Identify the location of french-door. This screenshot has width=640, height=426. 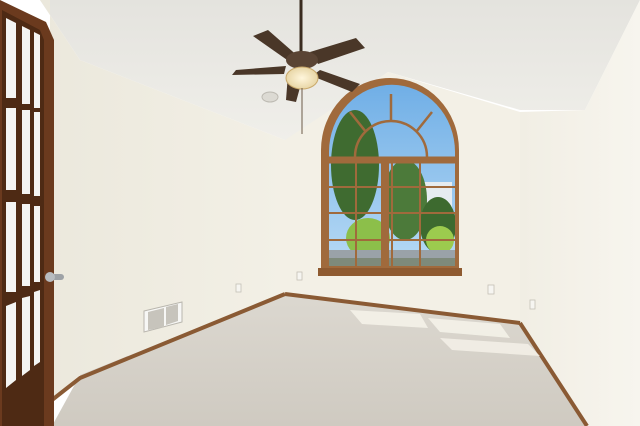
(27, 213).